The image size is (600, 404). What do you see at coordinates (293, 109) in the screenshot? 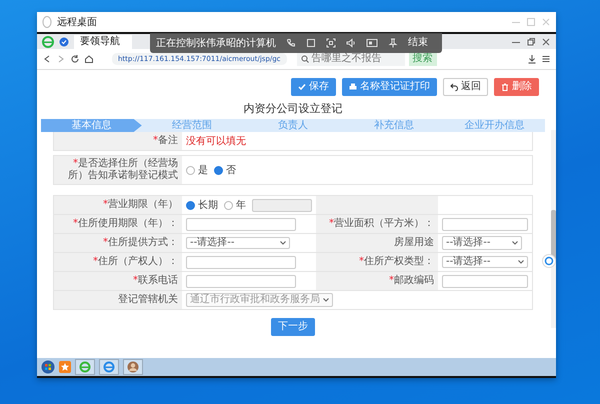
I see `page-title: 内资分公司设立登记` at bounding box center [293, 109].